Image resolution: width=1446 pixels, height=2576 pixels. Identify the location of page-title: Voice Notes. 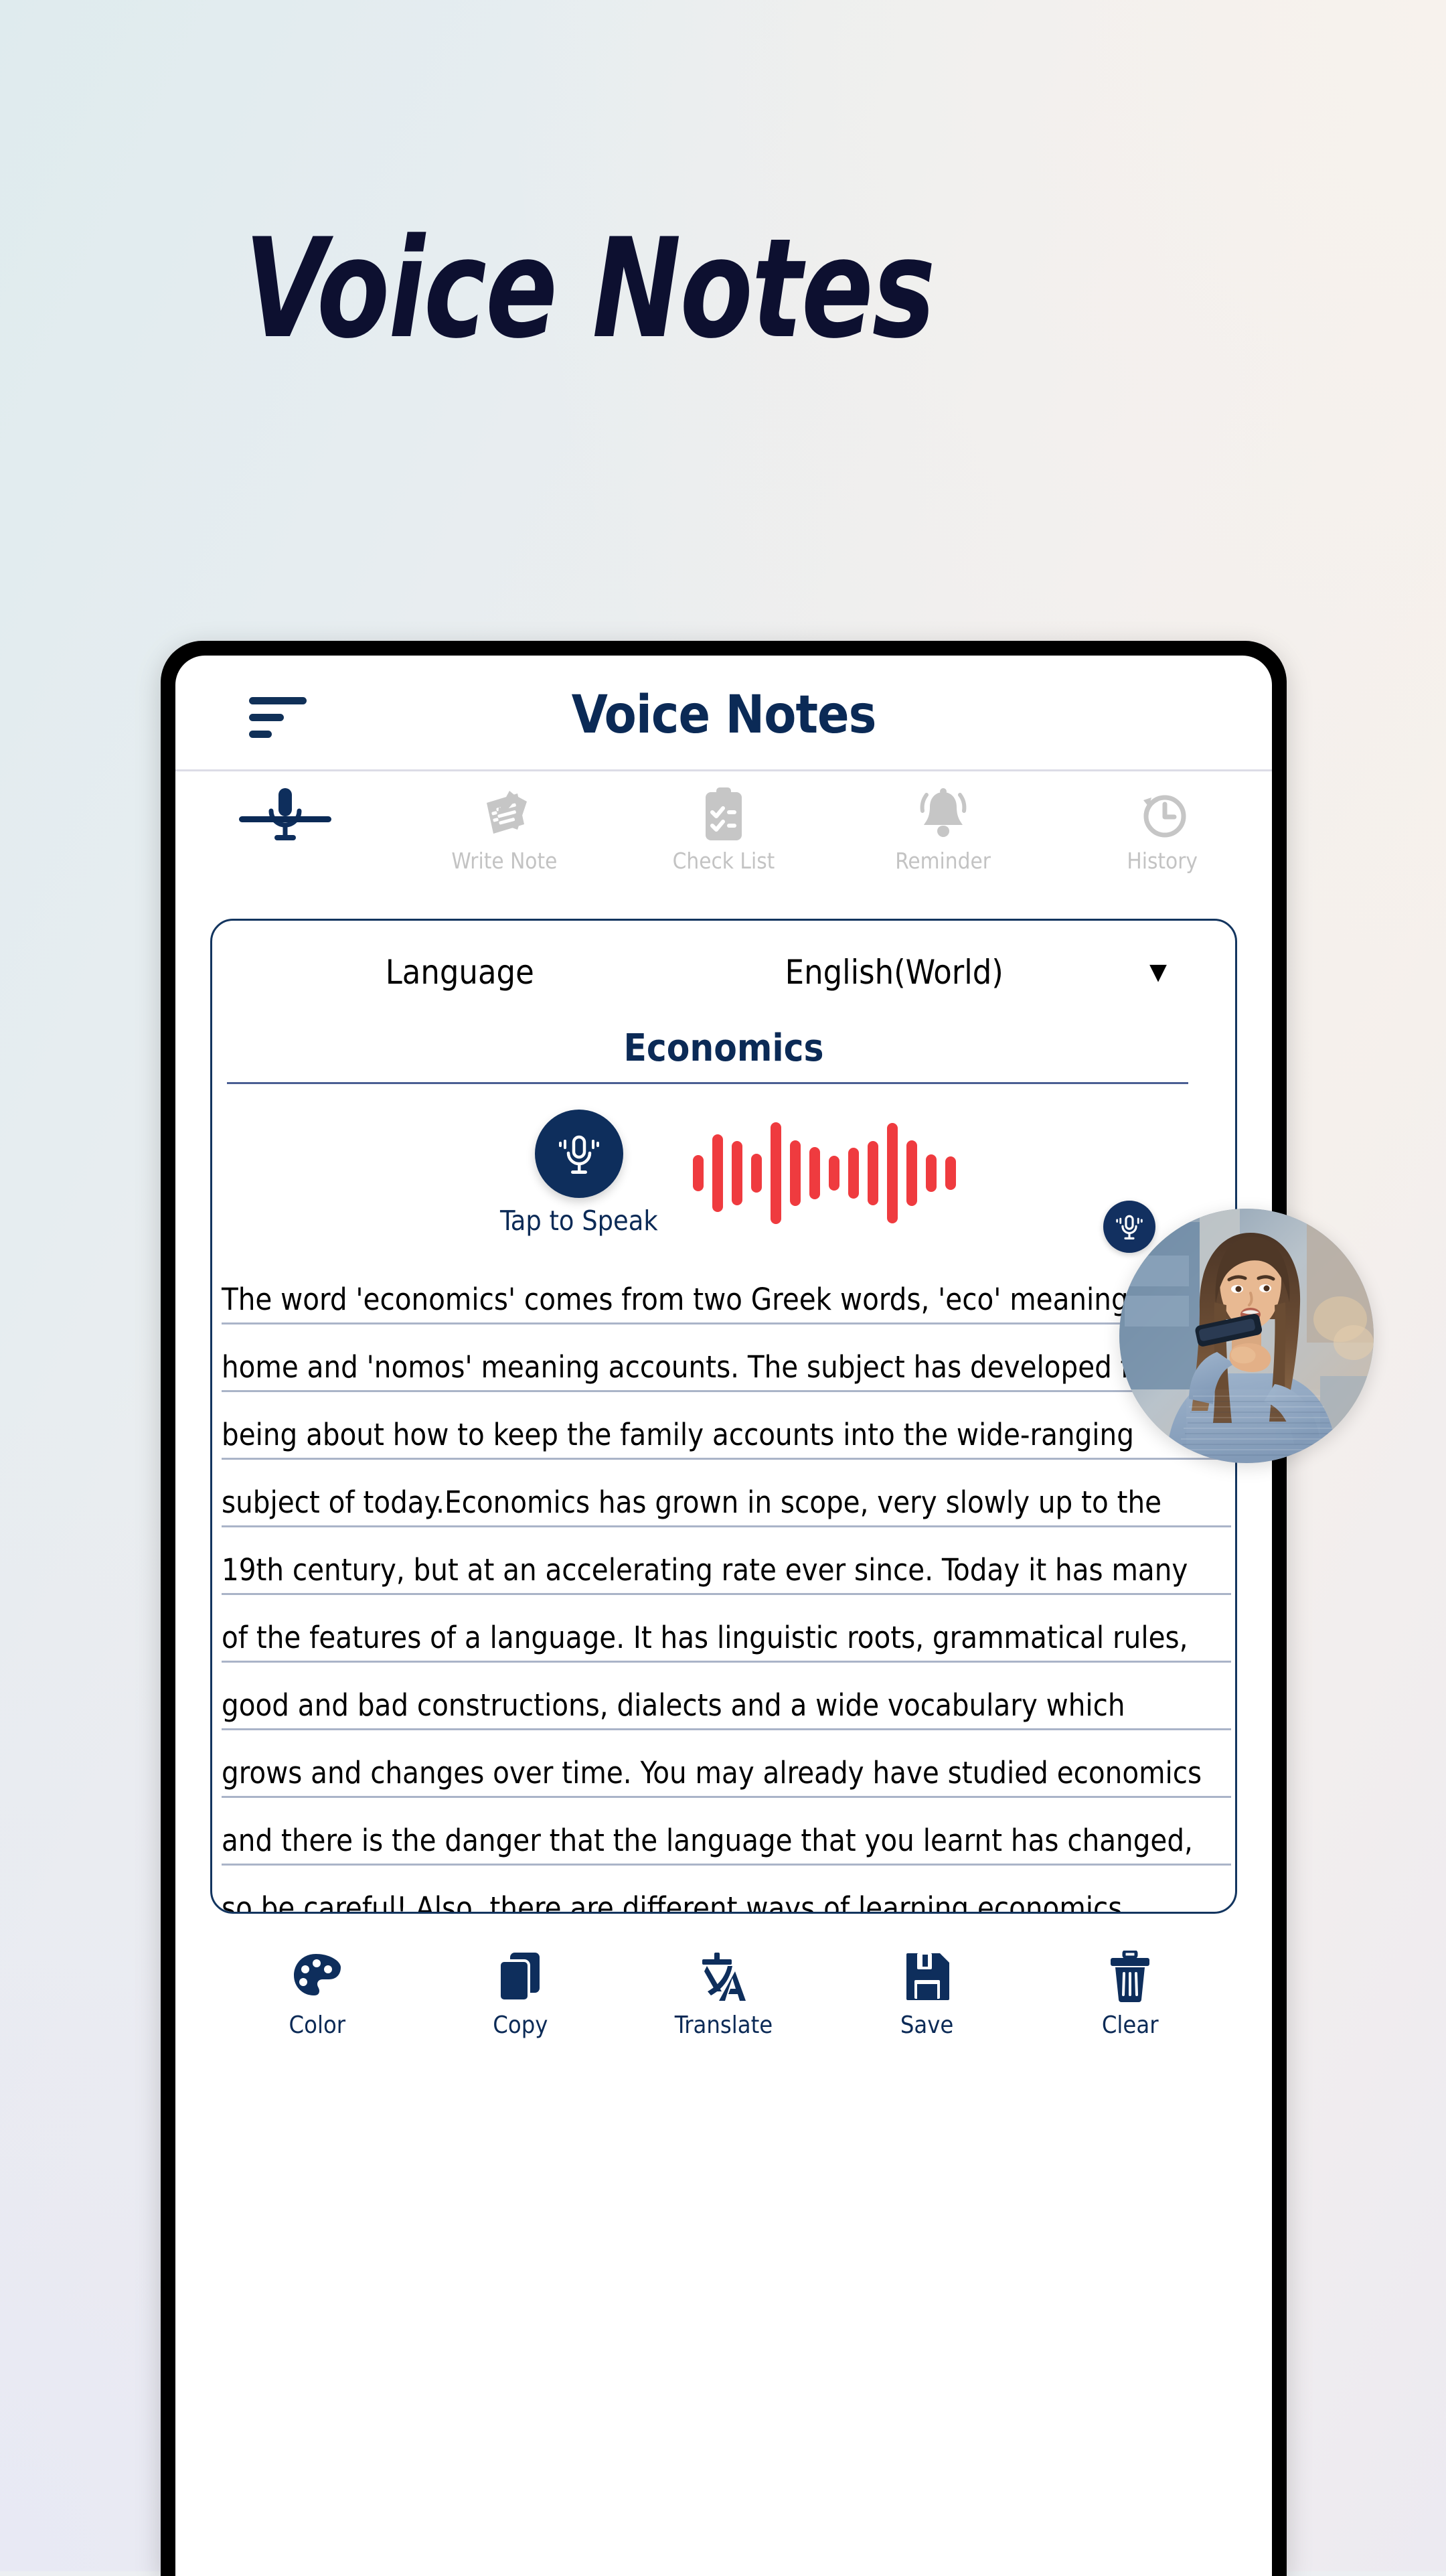
(724, 715).